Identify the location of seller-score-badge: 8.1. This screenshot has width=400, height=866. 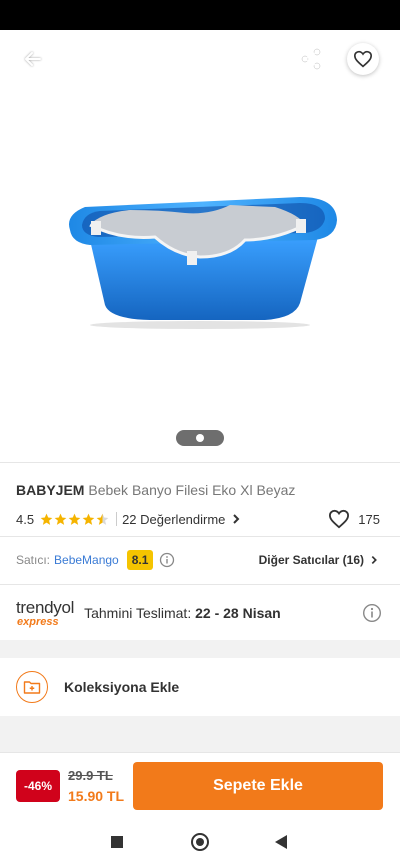
(140, 560).